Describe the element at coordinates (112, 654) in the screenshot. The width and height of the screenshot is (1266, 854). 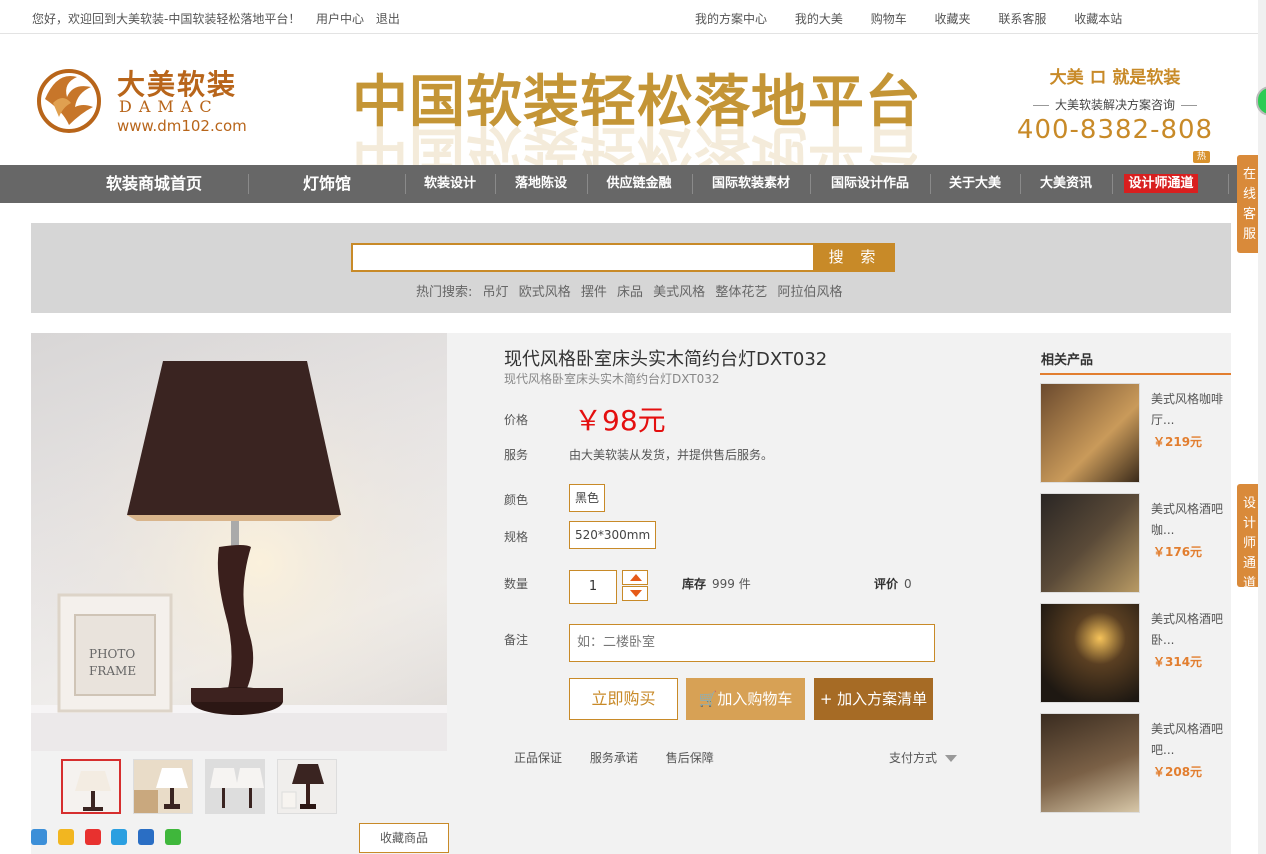
I see `svg-text: PHOTO` at that location.